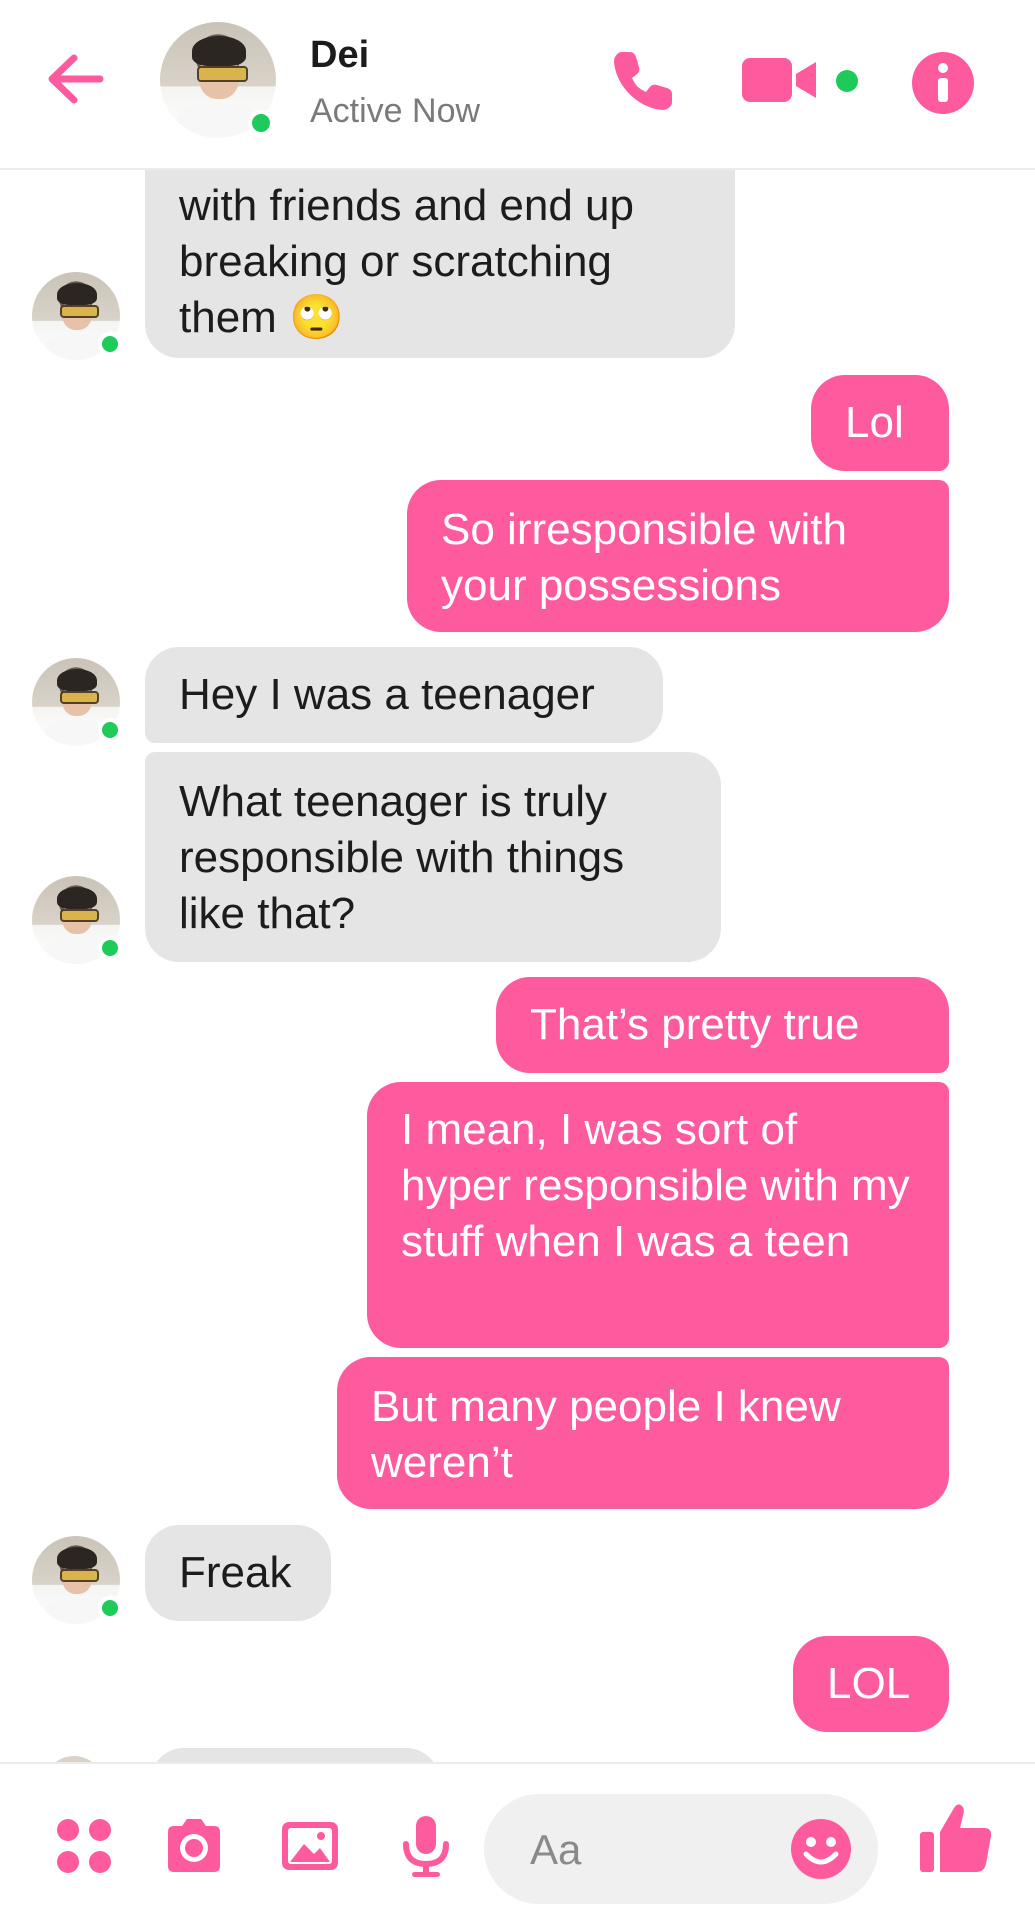  I want to click on outgoing-message: So irresponsible with your possessions, so click(678, 556).